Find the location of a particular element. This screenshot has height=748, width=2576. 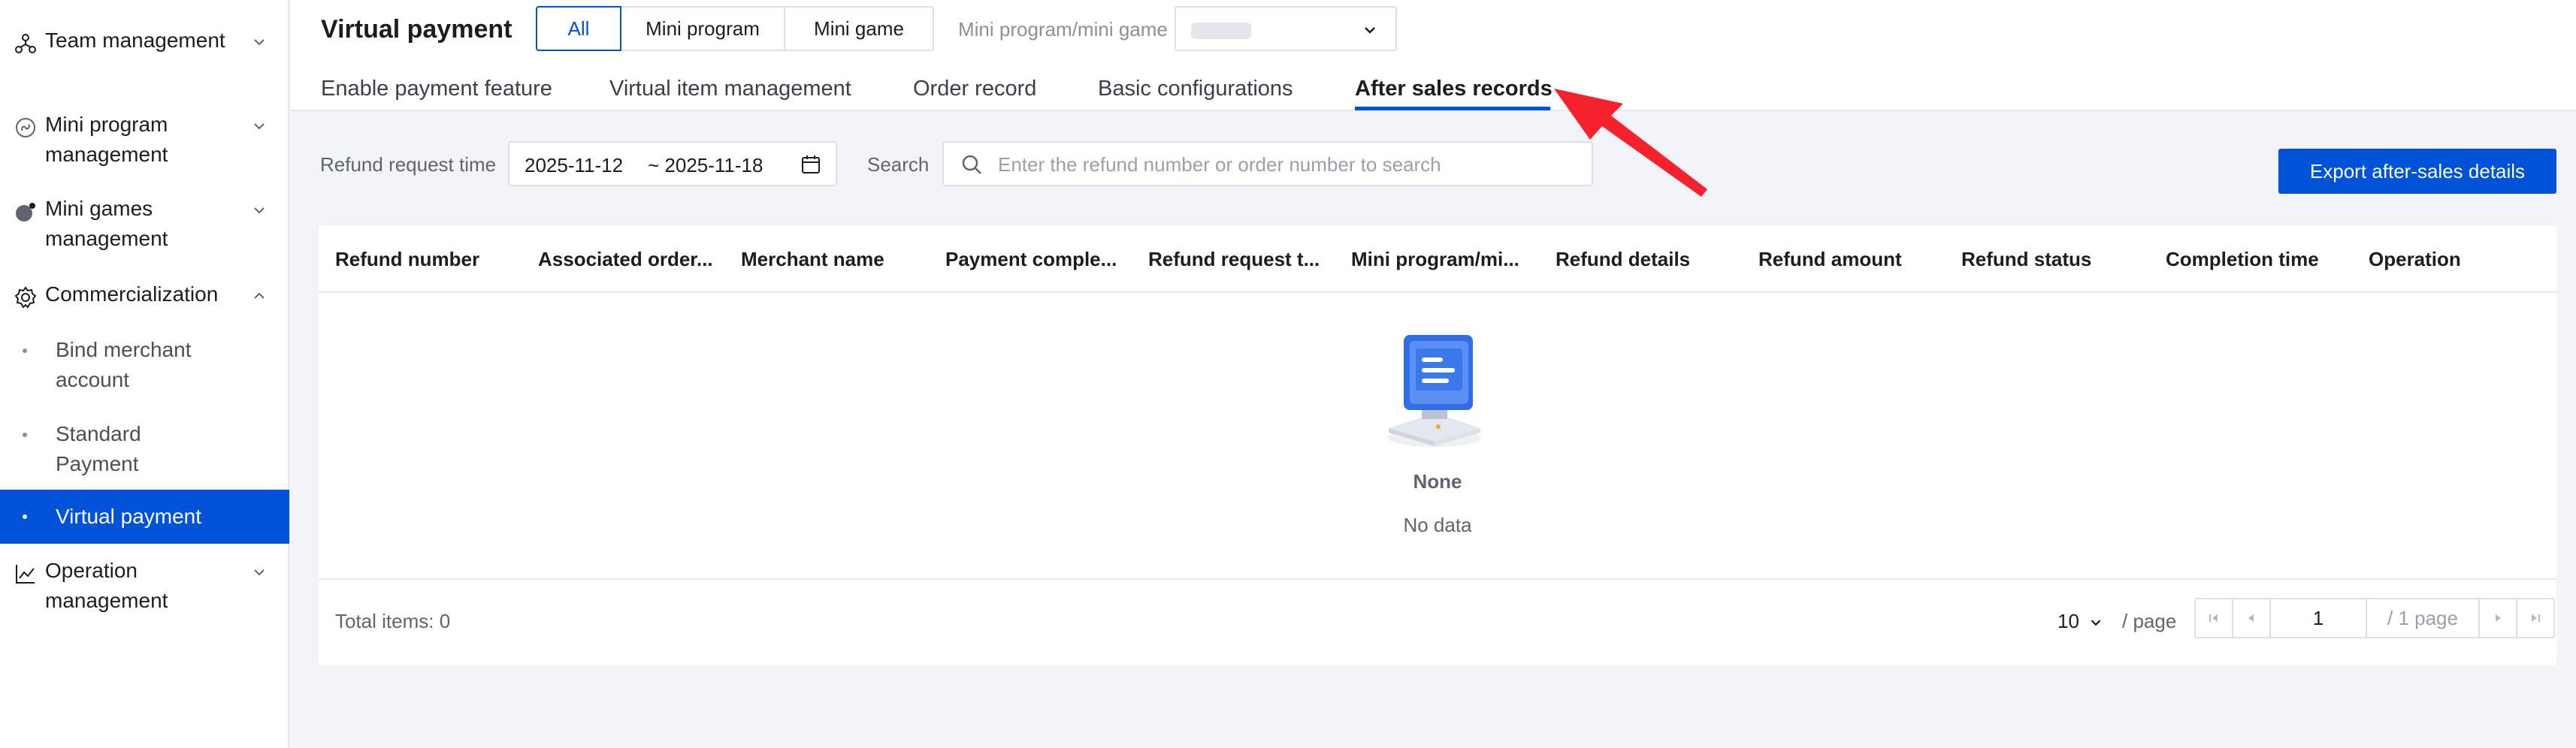

team-icon is located at coordinates (26, 43).